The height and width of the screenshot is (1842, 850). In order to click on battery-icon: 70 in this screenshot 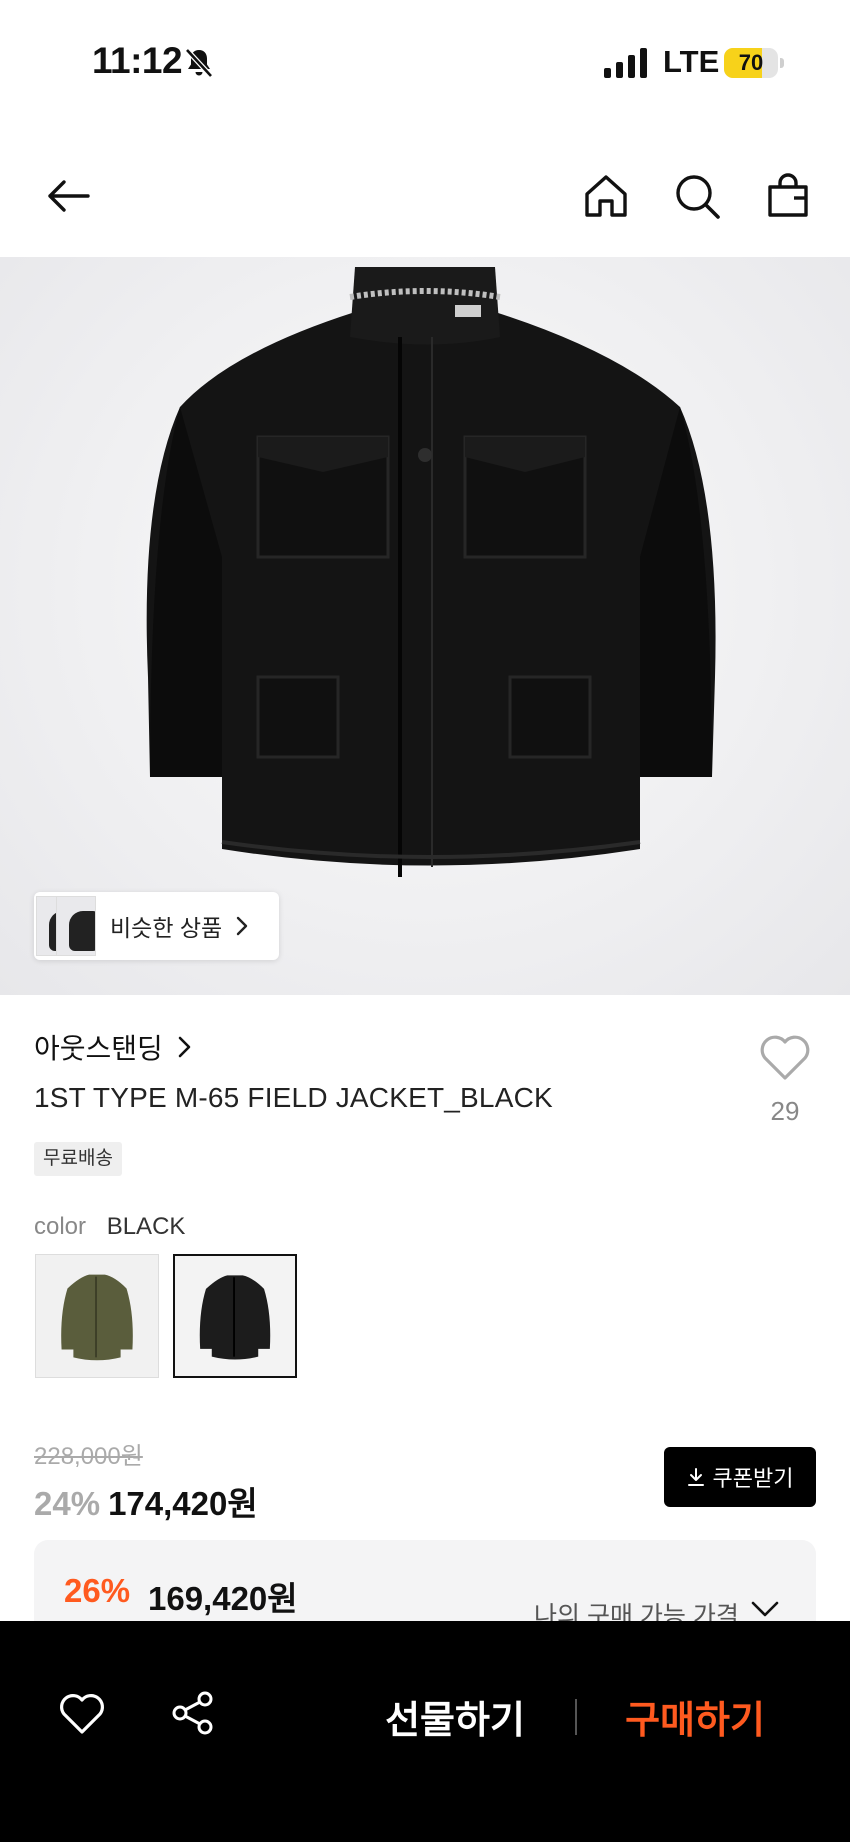, I will do `click(754, 63)`.